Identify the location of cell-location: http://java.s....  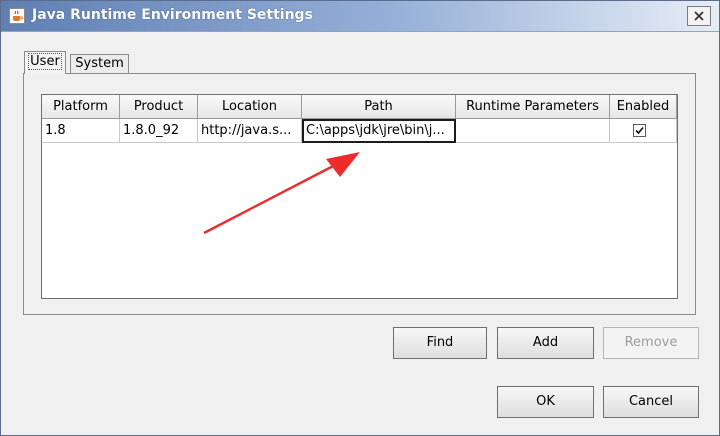
(250, 131).